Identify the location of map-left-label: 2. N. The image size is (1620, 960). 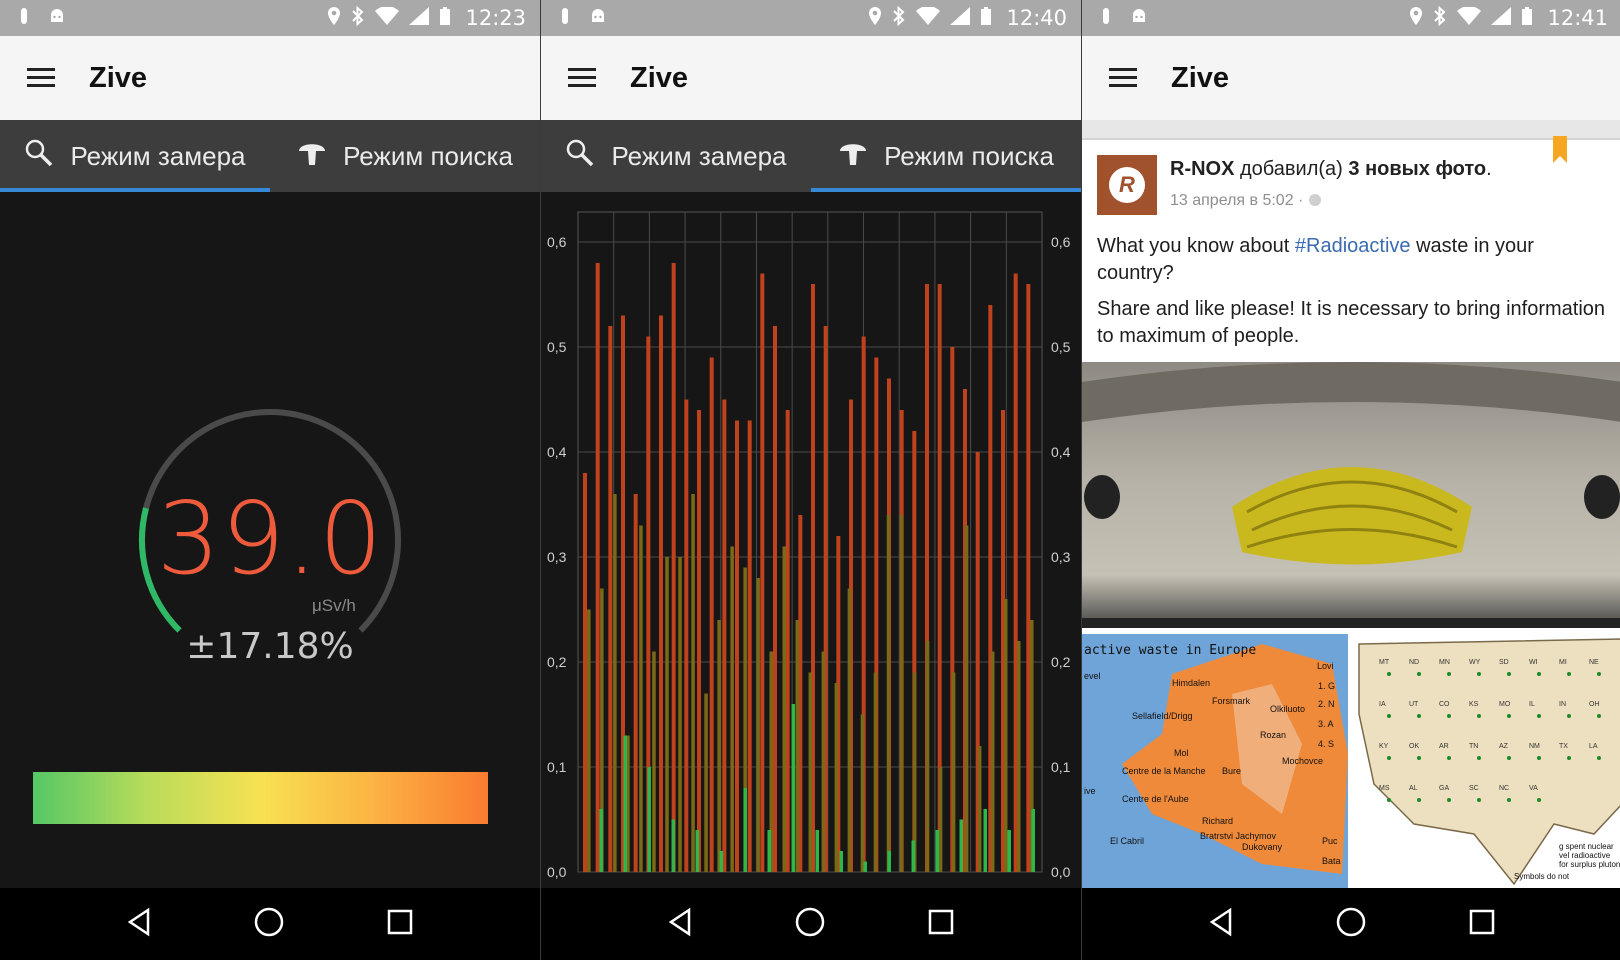
(1326, 704).